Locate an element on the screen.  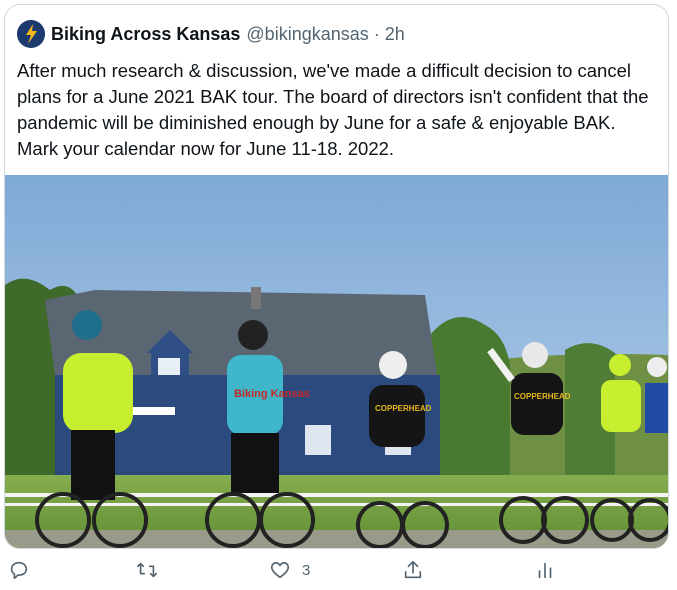
reply-icon is located at coordinates (19, 570).